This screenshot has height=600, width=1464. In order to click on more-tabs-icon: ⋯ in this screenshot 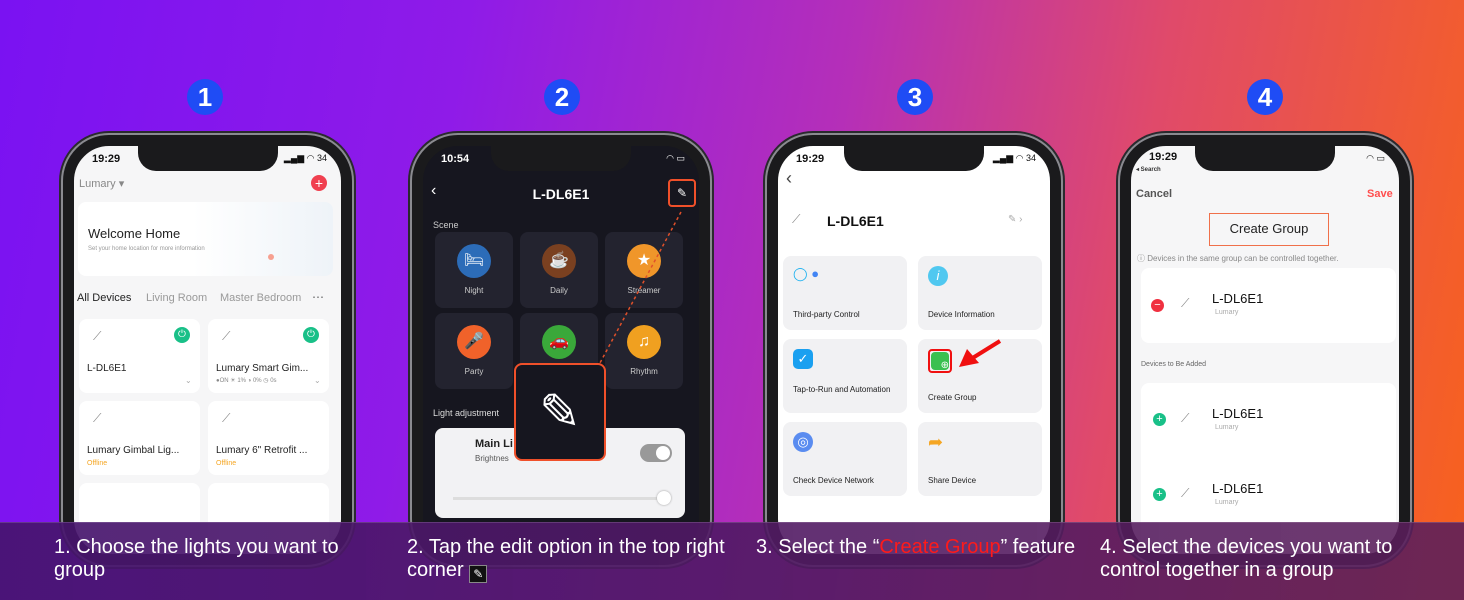, I will do `click(318, 297)`.